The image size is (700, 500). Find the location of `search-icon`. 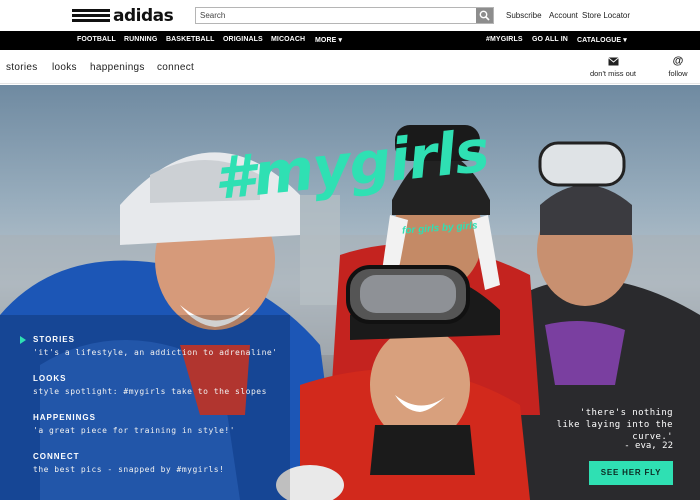

search-icon is located at coordinates (484, 15).